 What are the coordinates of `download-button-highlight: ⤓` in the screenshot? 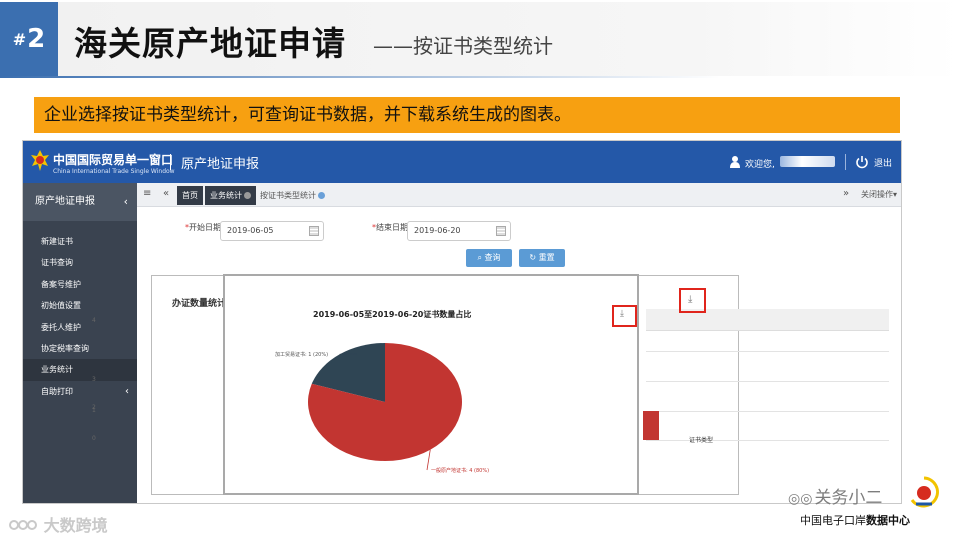 It's located at (692, 300).